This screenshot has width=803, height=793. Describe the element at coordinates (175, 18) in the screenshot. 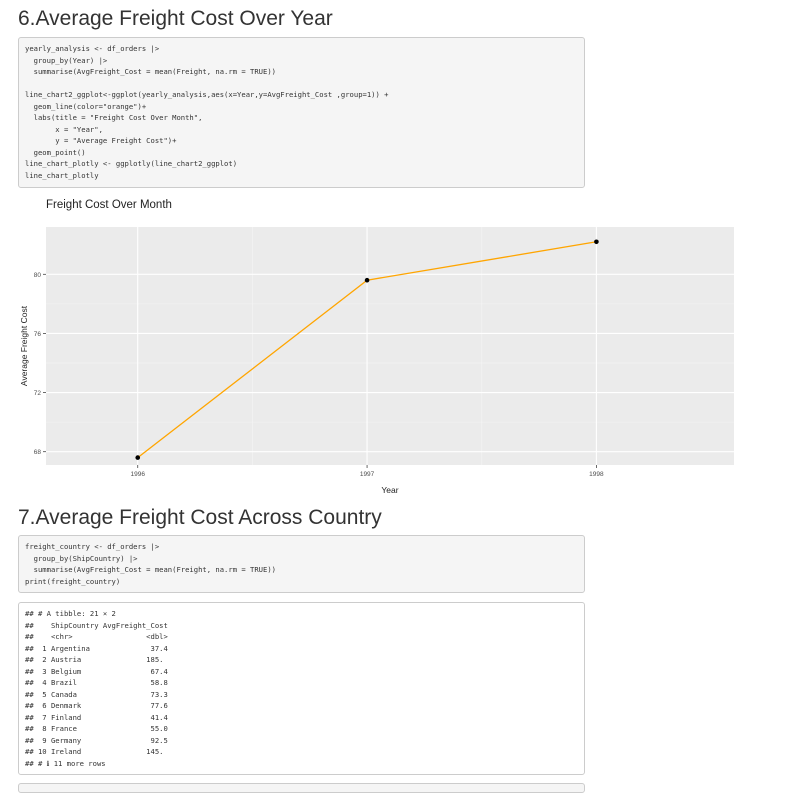

I see `section-6-heading: 6.Average Freight Cost Over Year` at that location.